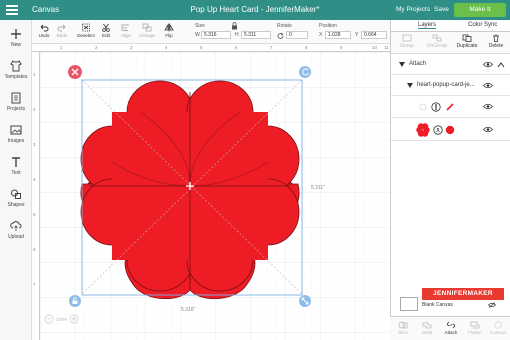 The height and width of the screenshot is (340, 510). I want to click on edit-button: Edit, so click(106, 30).